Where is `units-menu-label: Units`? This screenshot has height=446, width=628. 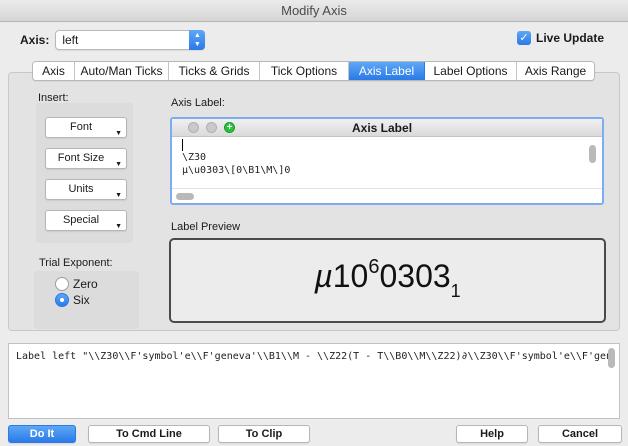
units-menu-label: Units is located at coordinates (81, 189).